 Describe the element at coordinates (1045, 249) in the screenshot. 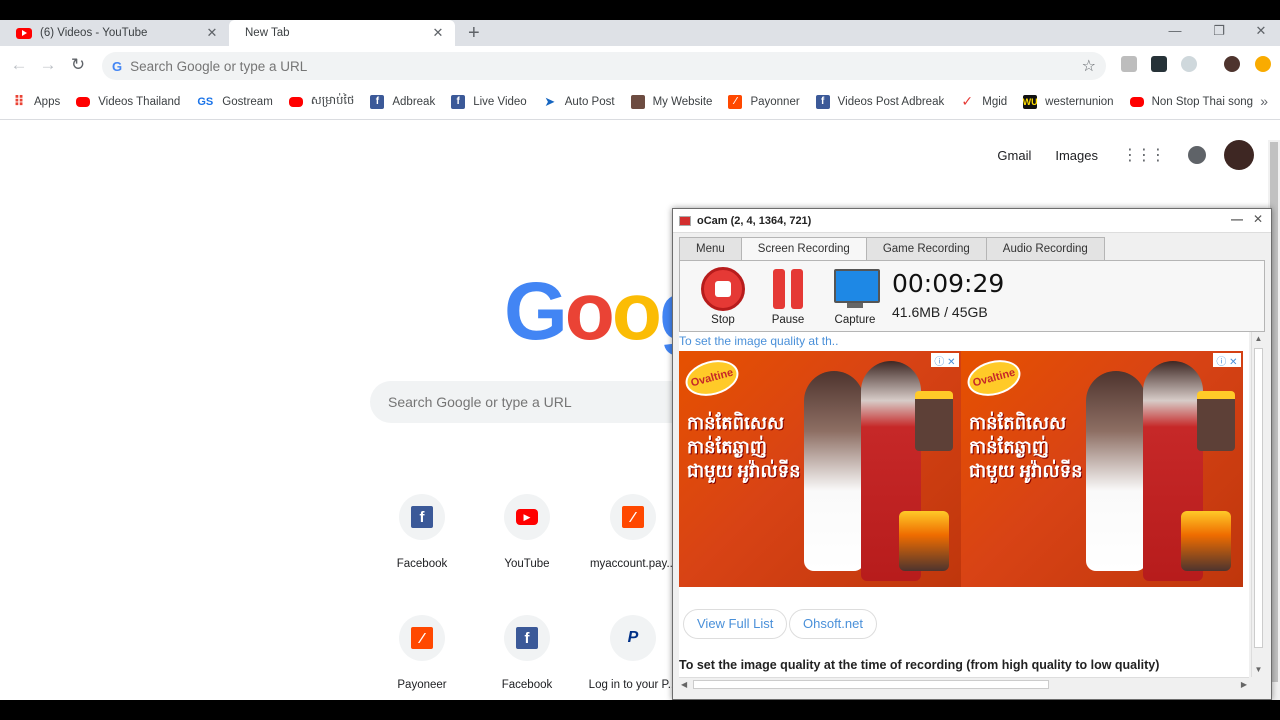

I see `tab-audio-recording: Audio Recording` at that location.